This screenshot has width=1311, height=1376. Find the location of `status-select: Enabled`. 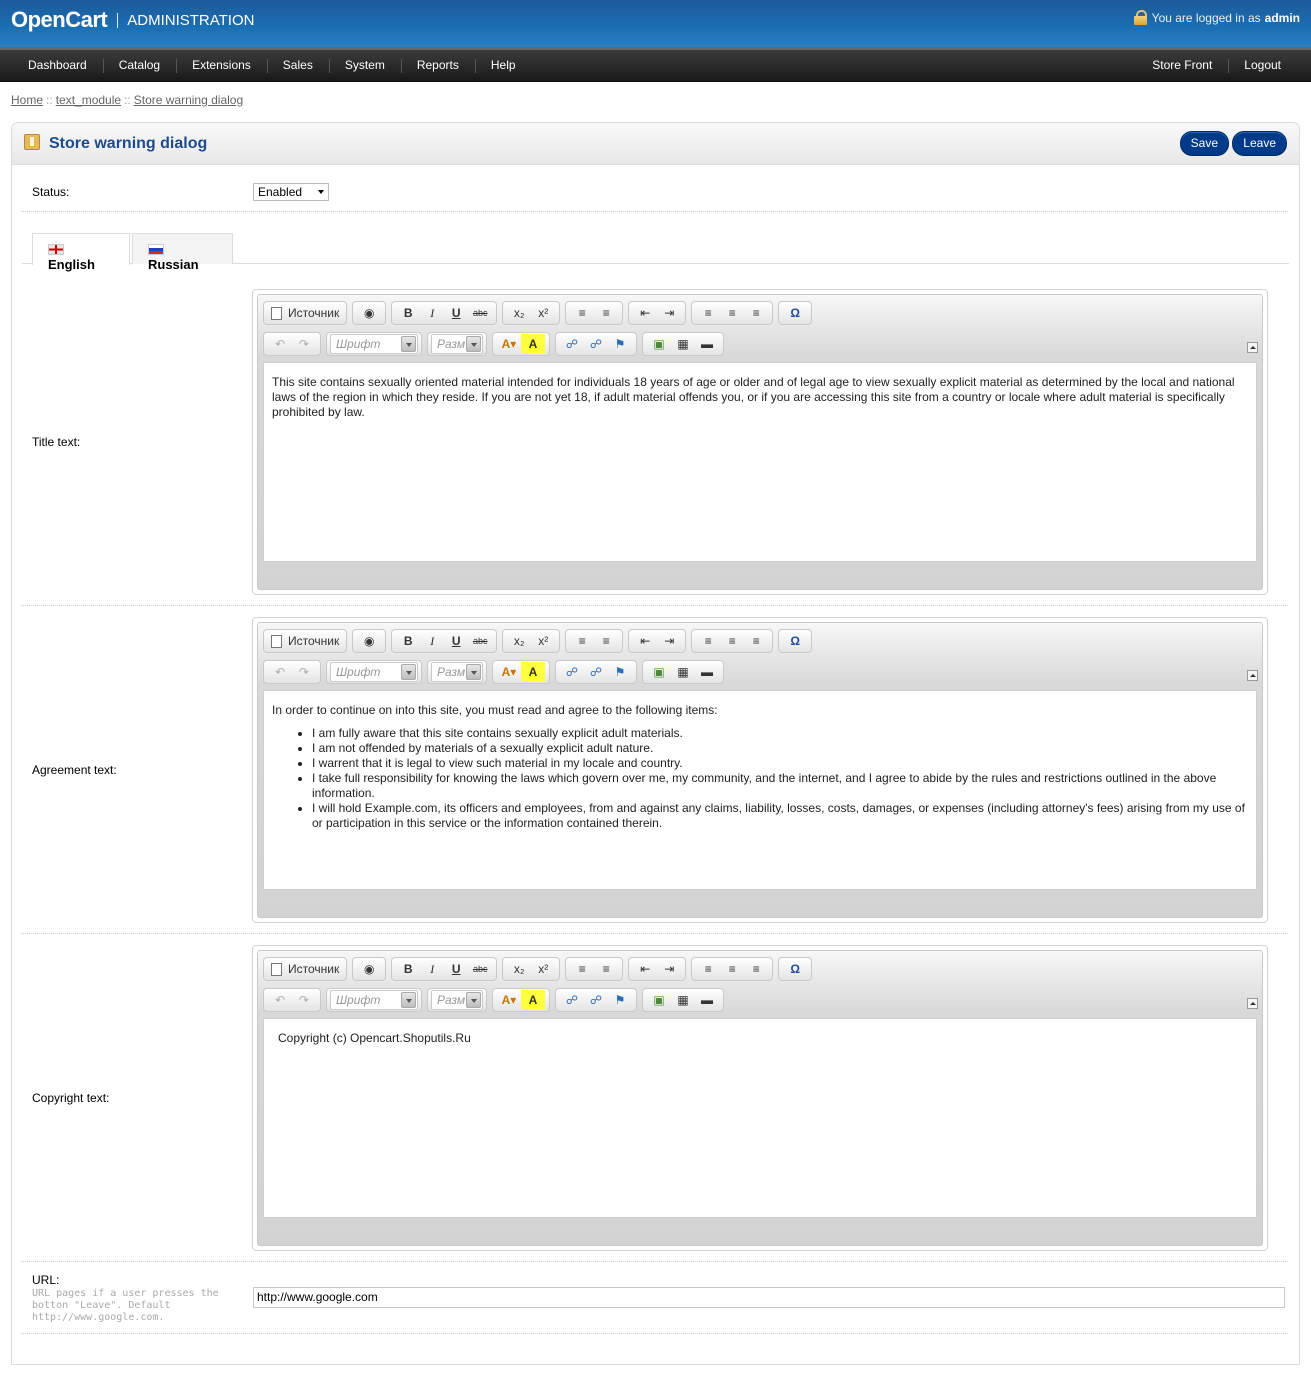

status-select: Enabled is located at coordinates (291, 192).